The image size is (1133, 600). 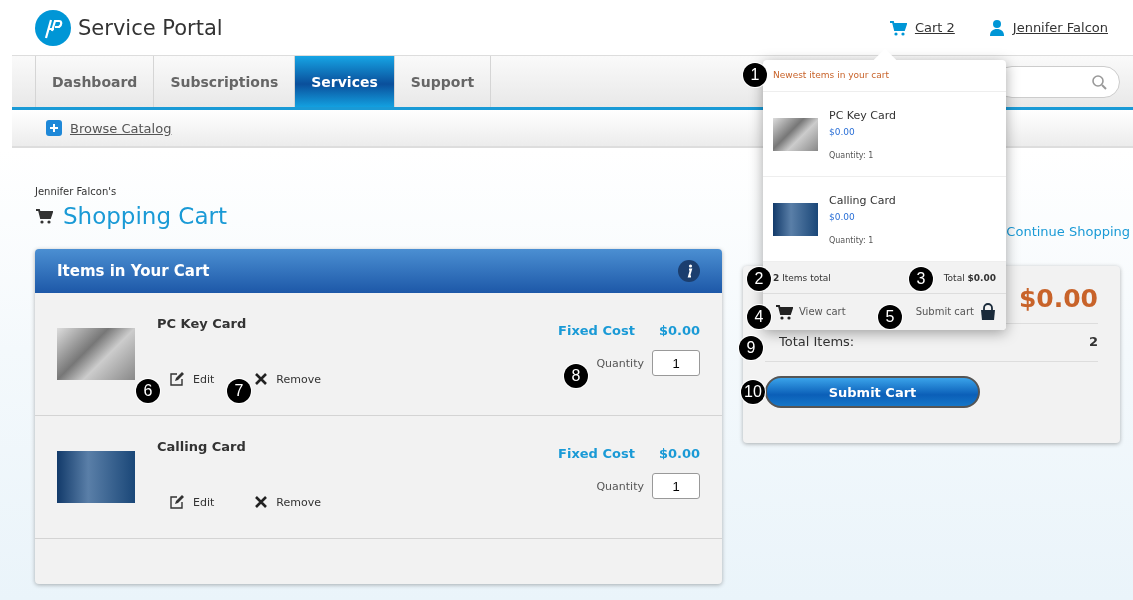 I want to click on logo-icon, so click(x=53, y=27).